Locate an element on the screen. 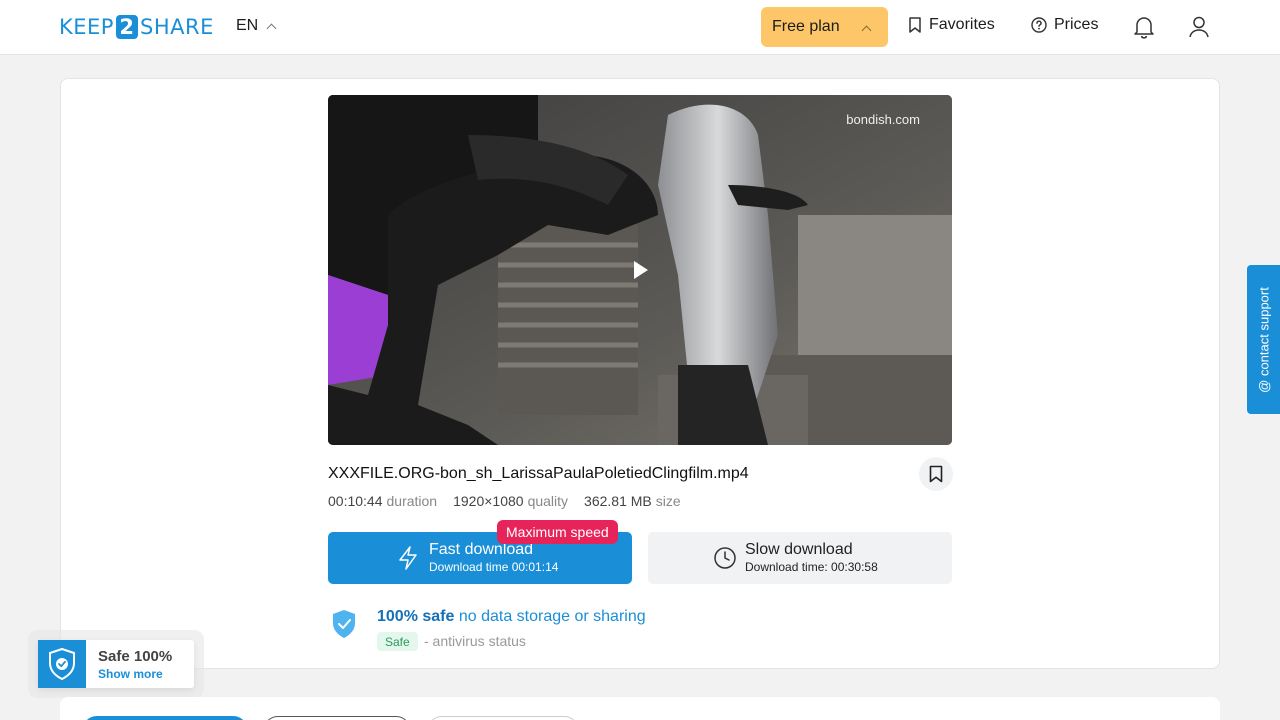 The width and height of the screenshot is (1280, 720). quality-meta: 1920×1080 quality is located at coordinates (510, 501).